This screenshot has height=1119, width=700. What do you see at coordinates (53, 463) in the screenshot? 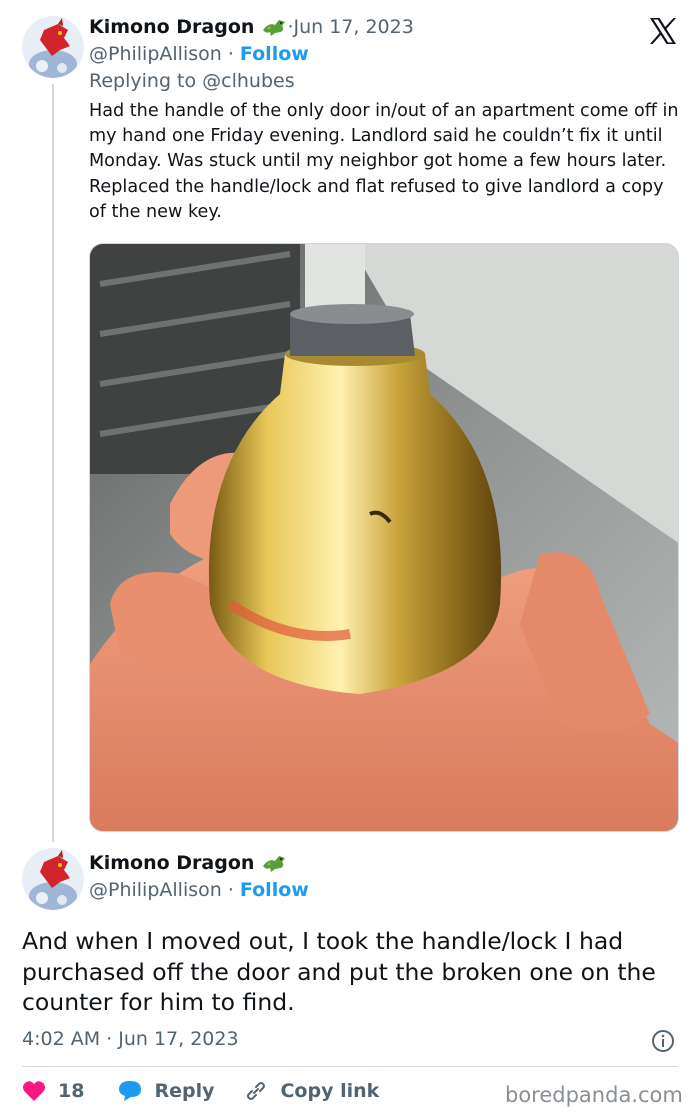
I see `thread-line` at bounding box center [53, 463].